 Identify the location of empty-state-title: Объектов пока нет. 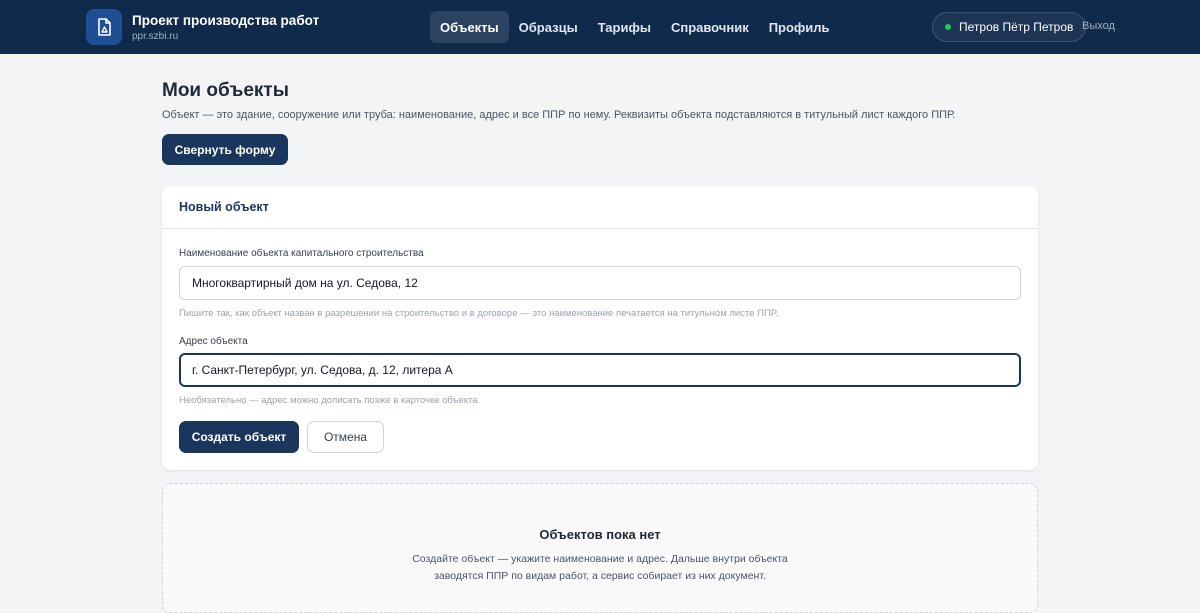
(600, 534).